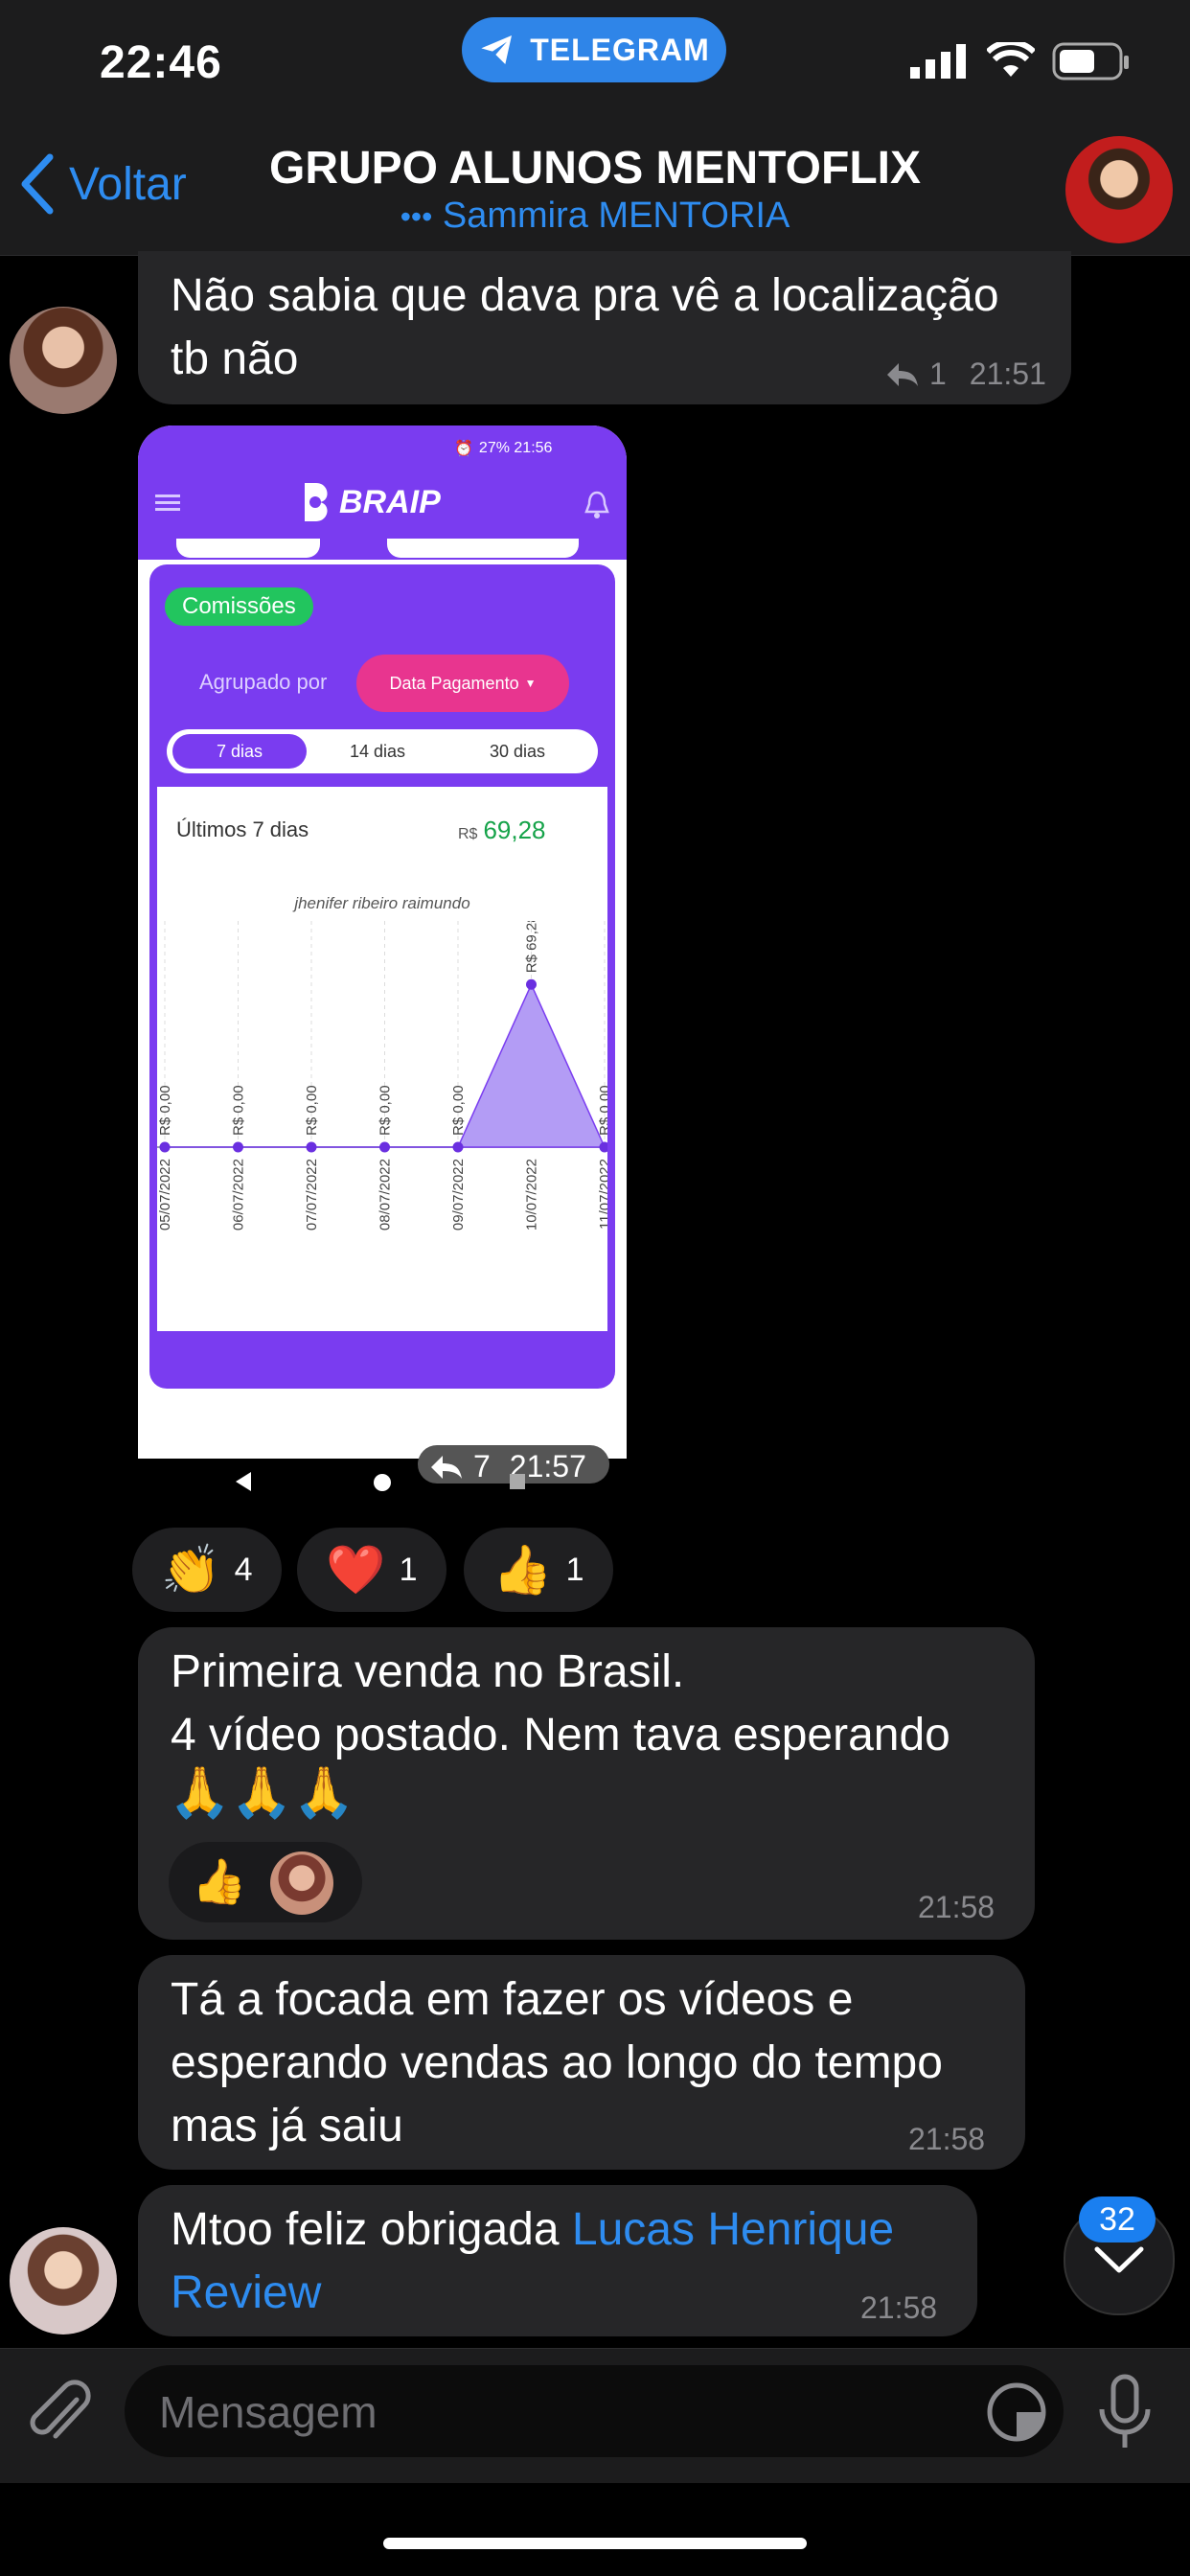 Image resolution: width=1190 pixels, height=2576 pixels. I want to click on menu-icon, so click(167, 505).